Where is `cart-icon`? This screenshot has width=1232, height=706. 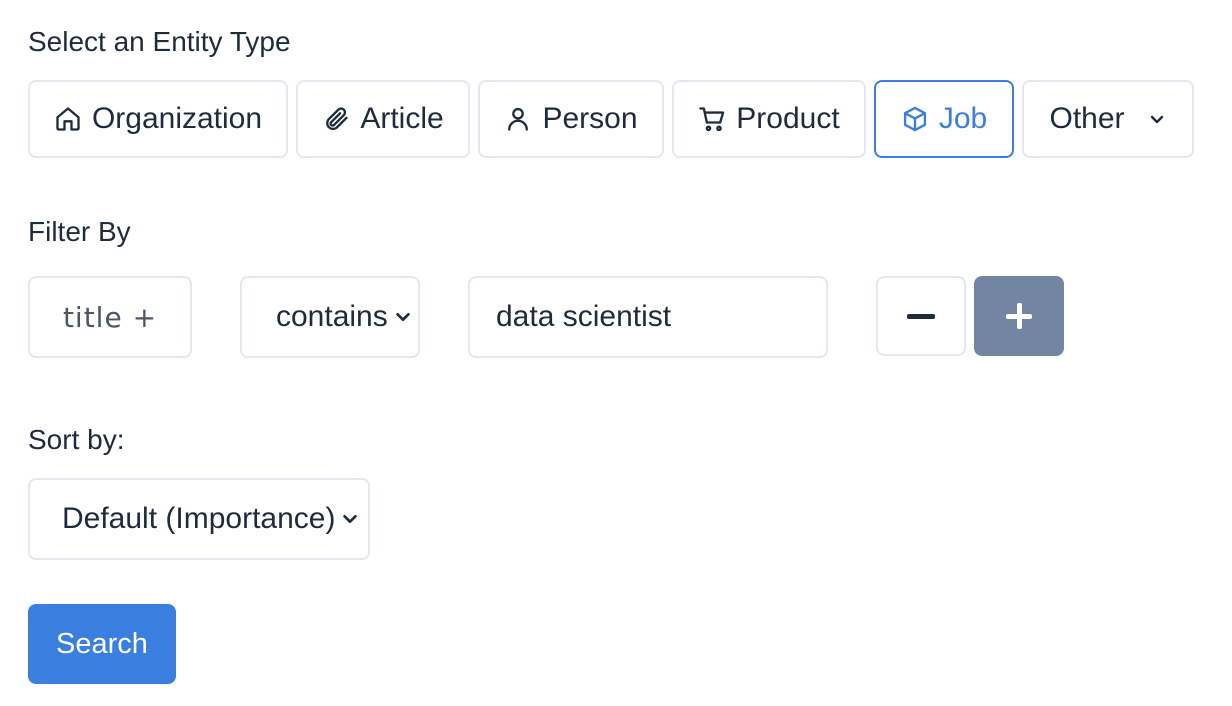
cart-icon is located at coordinates (712, 119).